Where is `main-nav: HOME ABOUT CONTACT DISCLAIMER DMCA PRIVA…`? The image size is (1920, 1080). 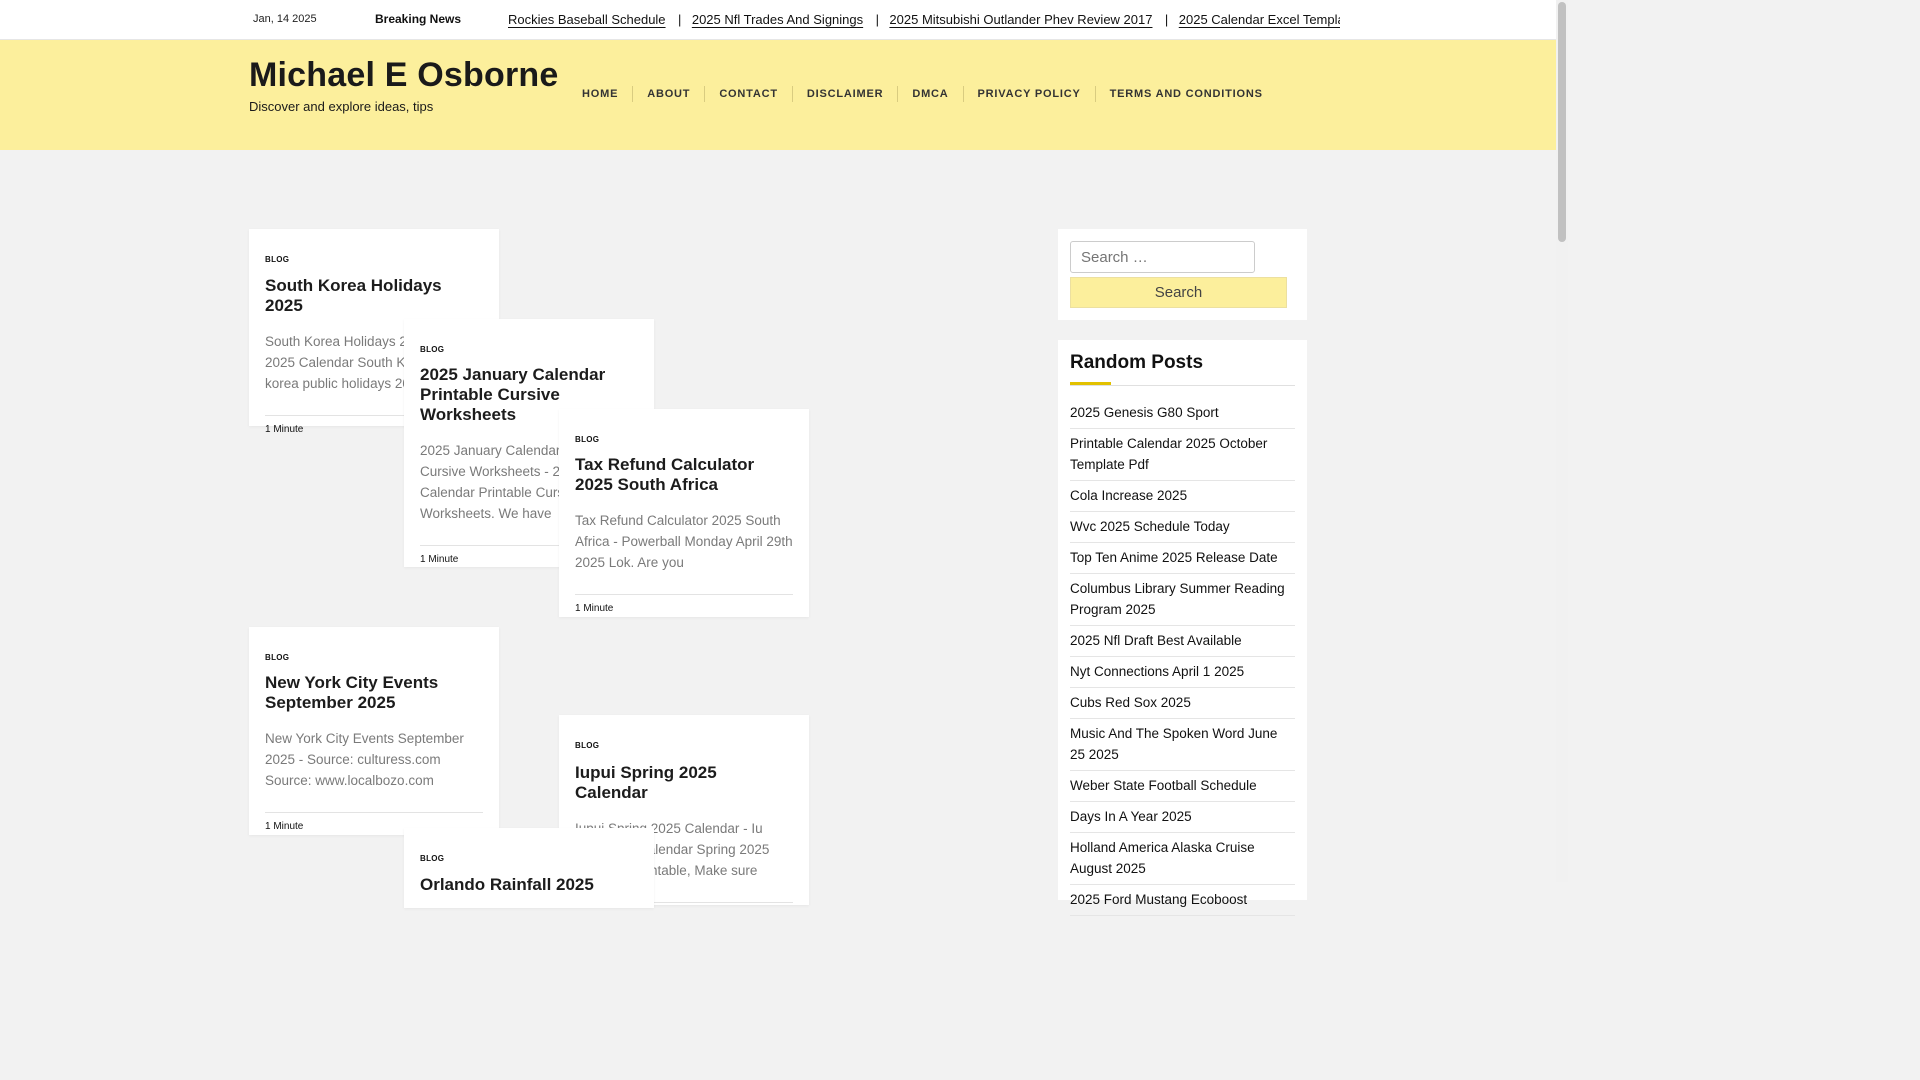 main-nav: HOME ABOUT CONTACT DISCLAIMER DMCA PRIVA… is located at coordinates (922, 94).